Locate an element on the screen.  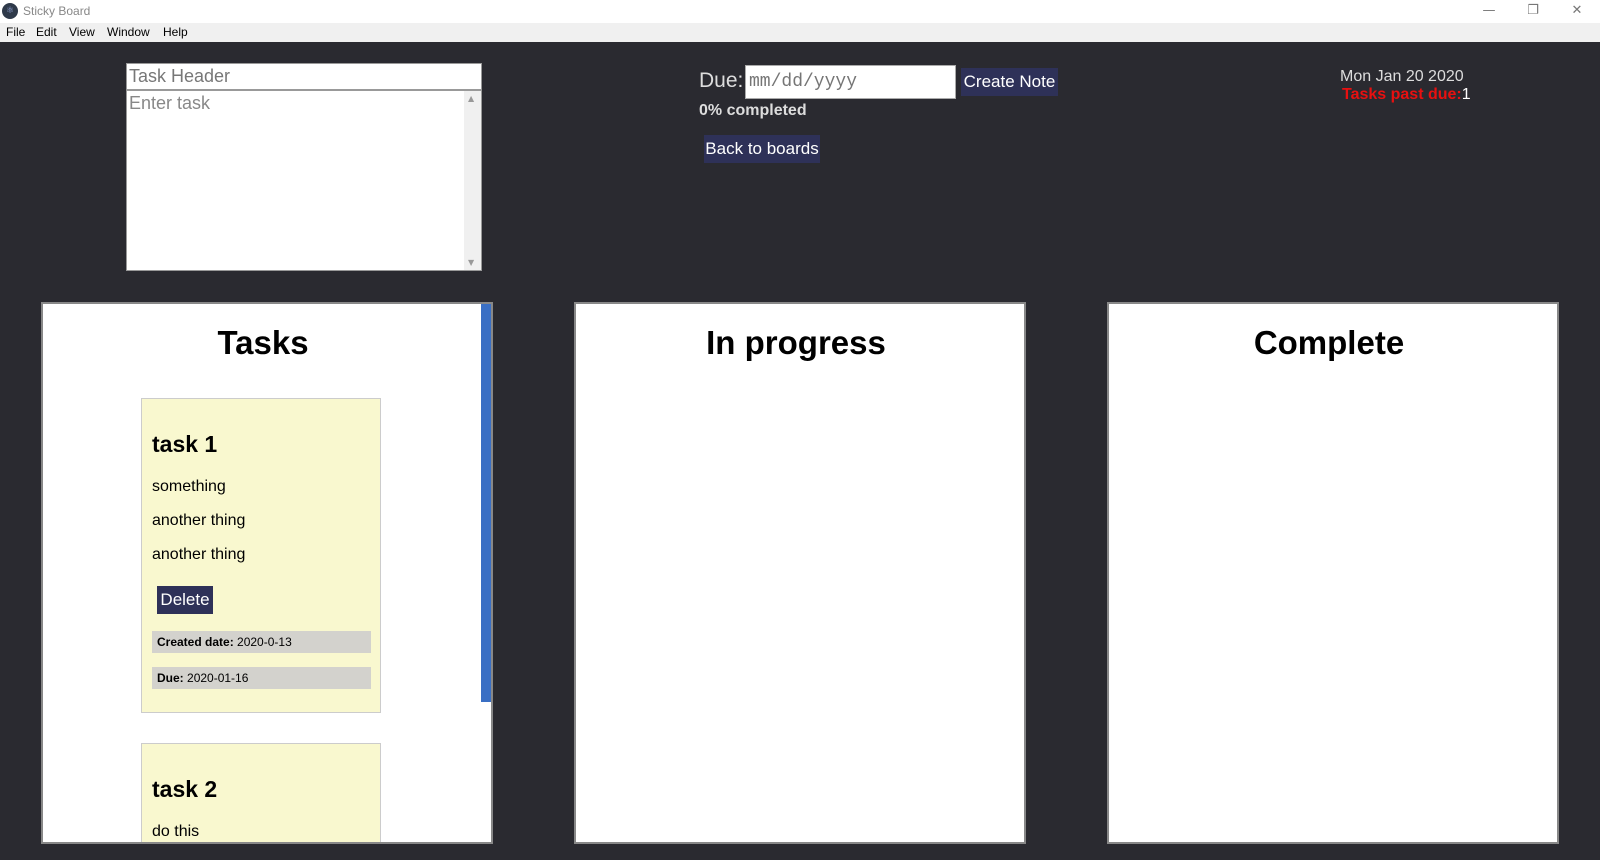
current-date: Mon Jan 20 2020 is located at coordinates (1402, 76).